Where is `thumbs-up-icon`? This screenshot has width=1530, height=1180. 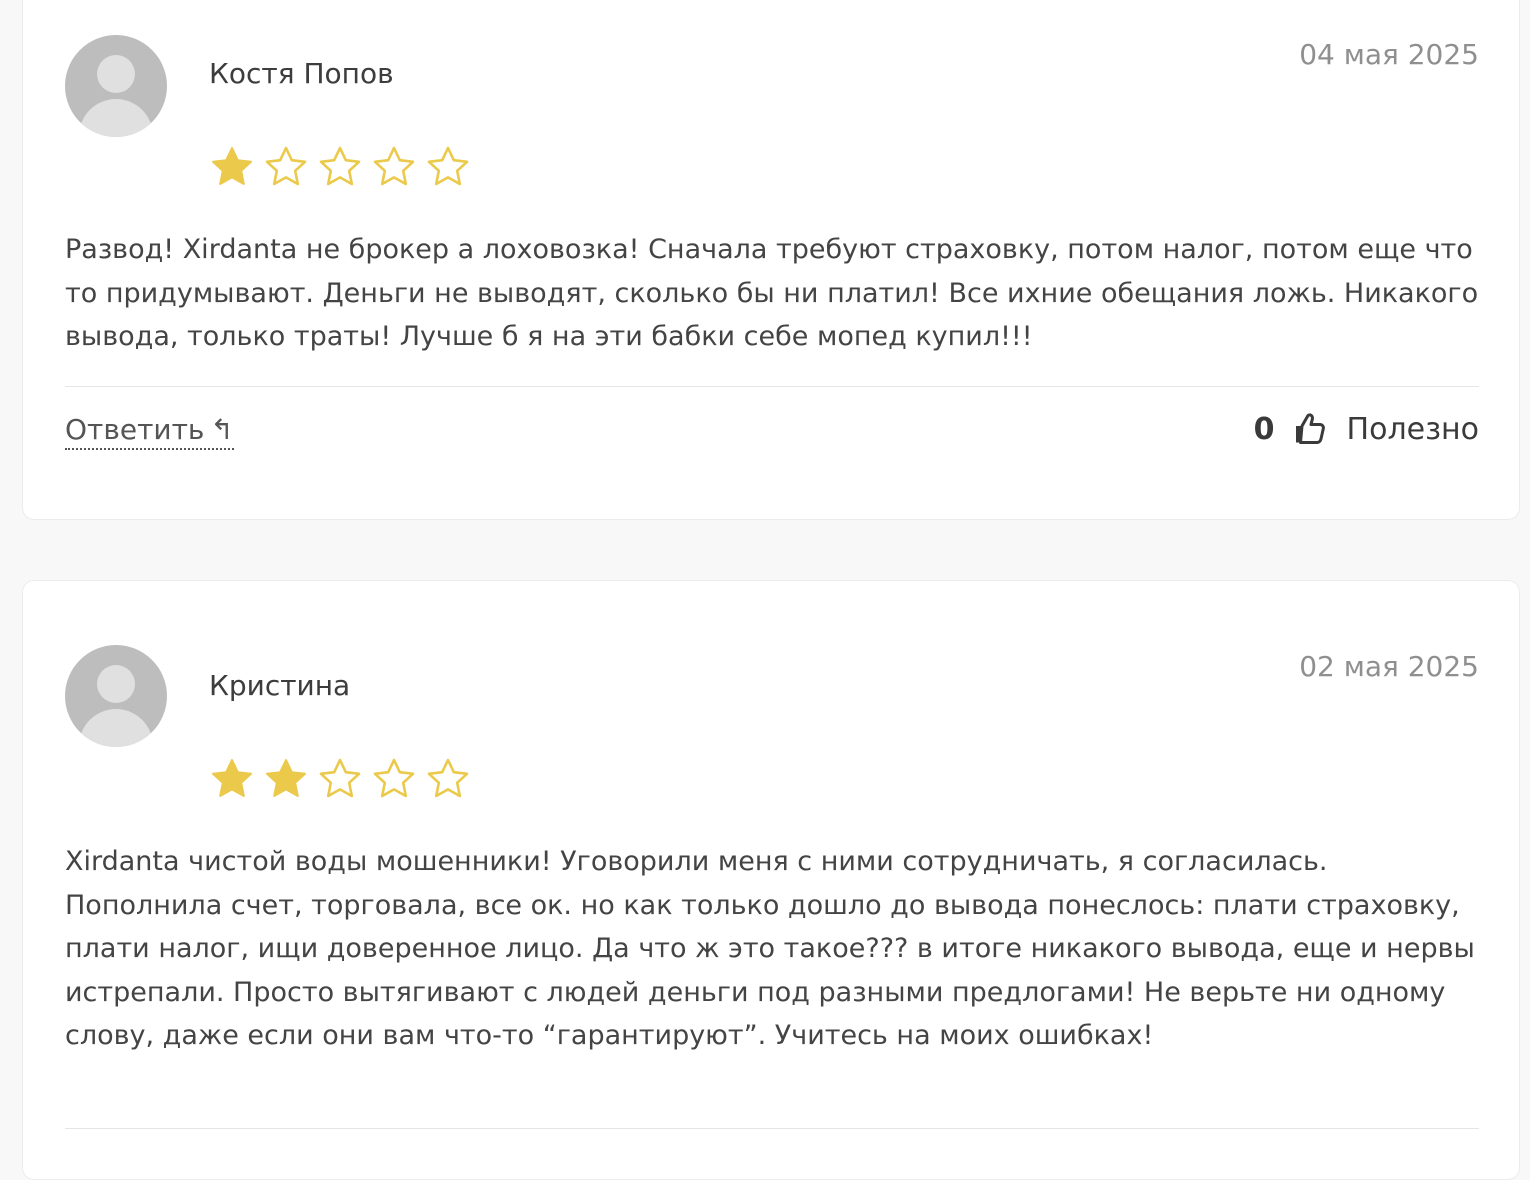 thumbs-up-icon is located at coordinates (1311, 429).